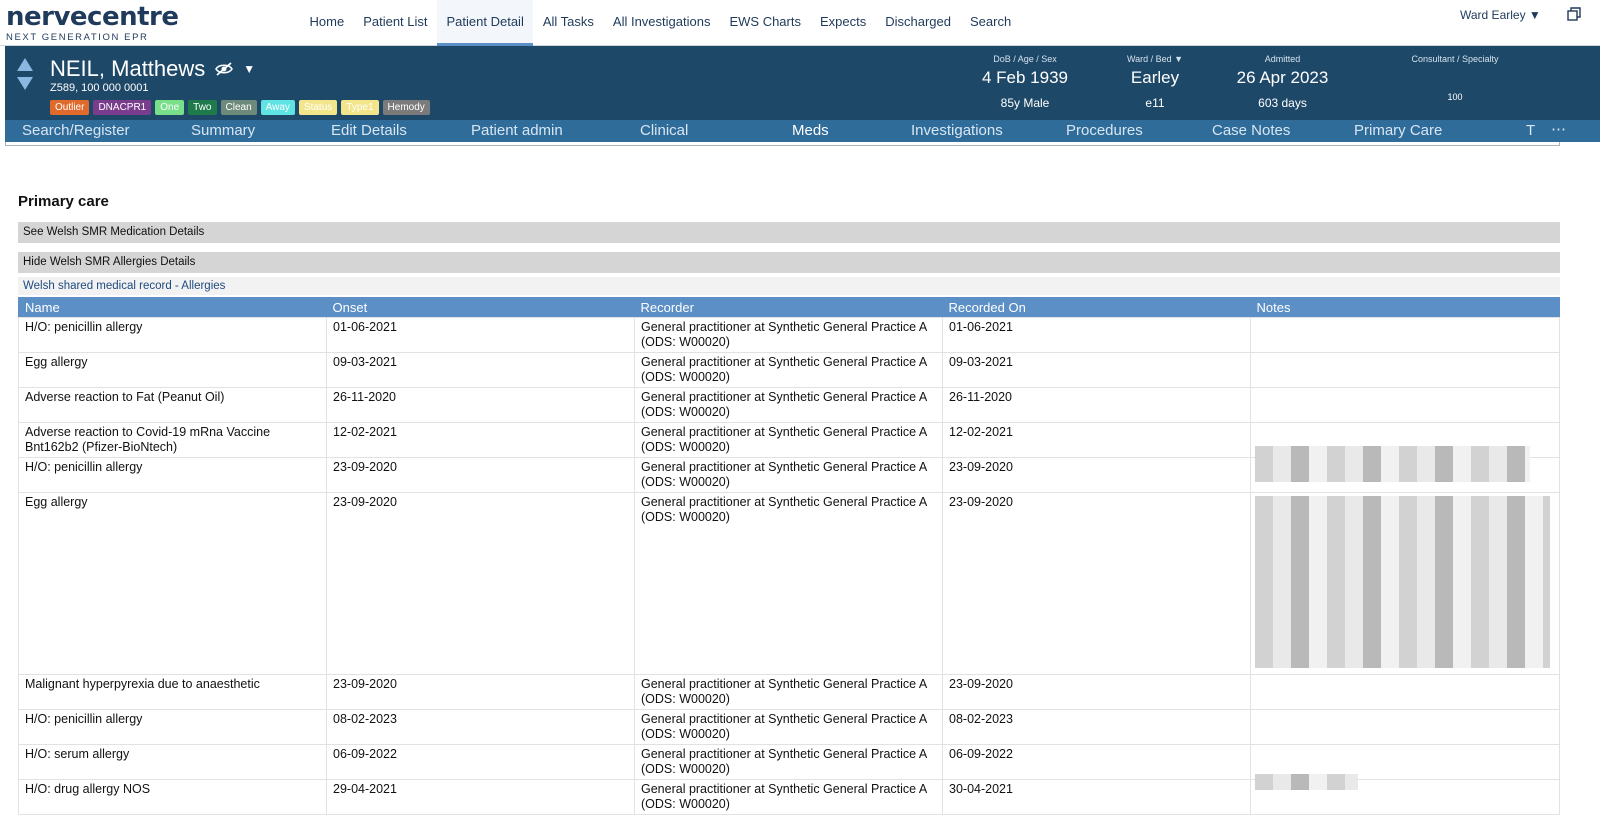  What do you see at coordinates (70, 107) in the screenshot?
I see `status-badge-outlier: Outlier` at bounding box center [70, 107].